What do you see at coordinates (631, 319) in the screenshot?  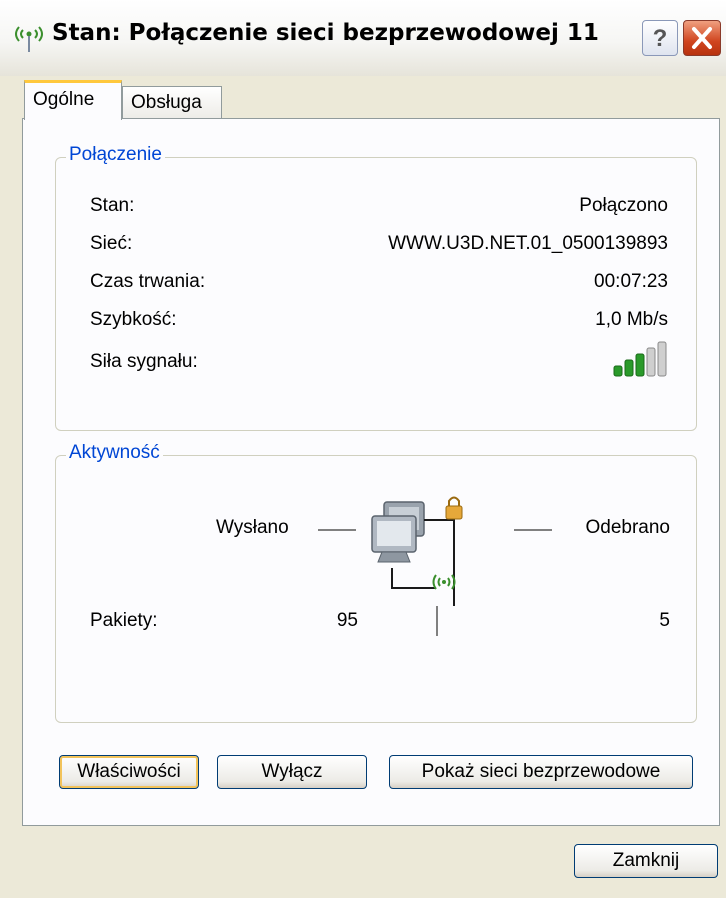 I see `speed-value: 1,0 Mb/s` at bounding box center [631, 319].